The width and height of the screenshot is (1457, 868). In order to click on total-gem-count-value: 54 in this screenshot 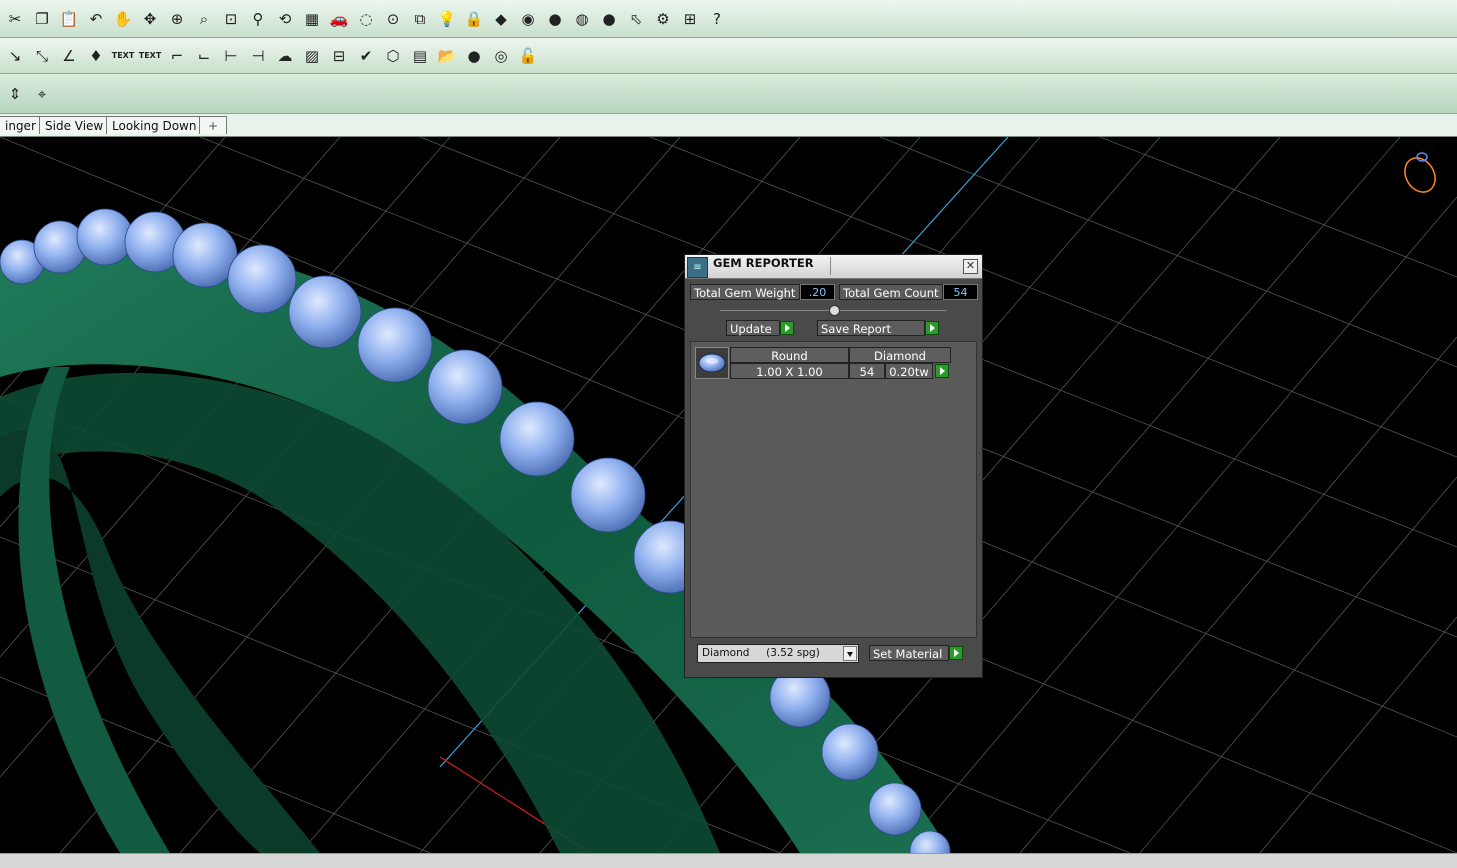, I will do `click(960, 292)`.